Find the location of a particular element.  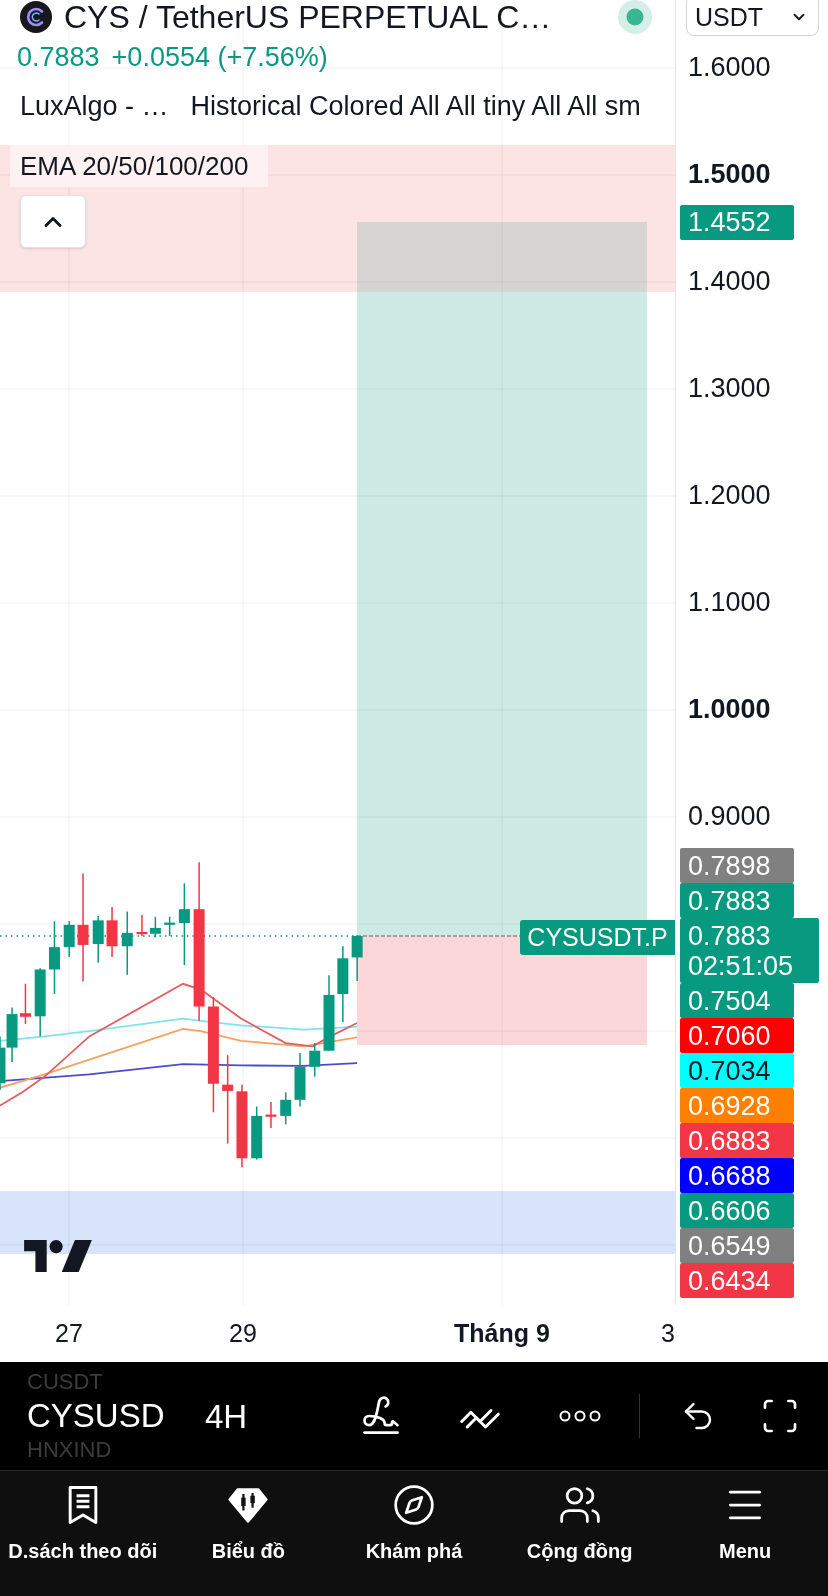

price-tick-label: 0.9000 is located at coordinates (729, 816).